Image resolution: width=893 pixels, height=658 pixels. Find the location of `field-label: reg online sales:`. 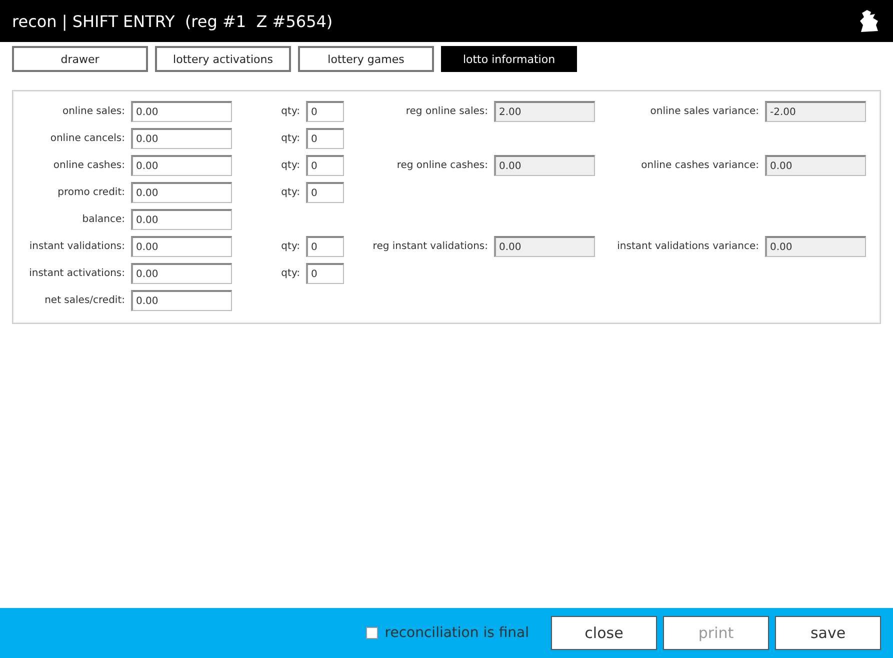

field-label: reg online sales: is located at coordinates (446, 111).